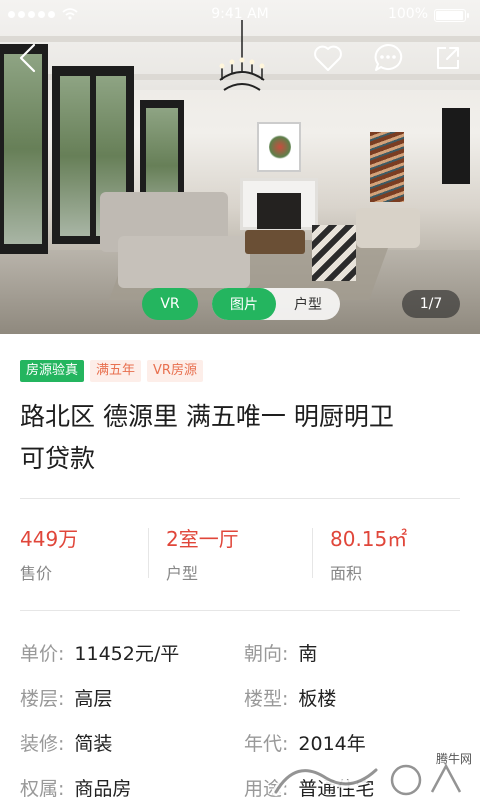 This screenshot has height=800, width=480. What do you see at coordinates (317, 699) in the screenshot?
I see `detail-value: 板楼` at bounding box center [317, 699].